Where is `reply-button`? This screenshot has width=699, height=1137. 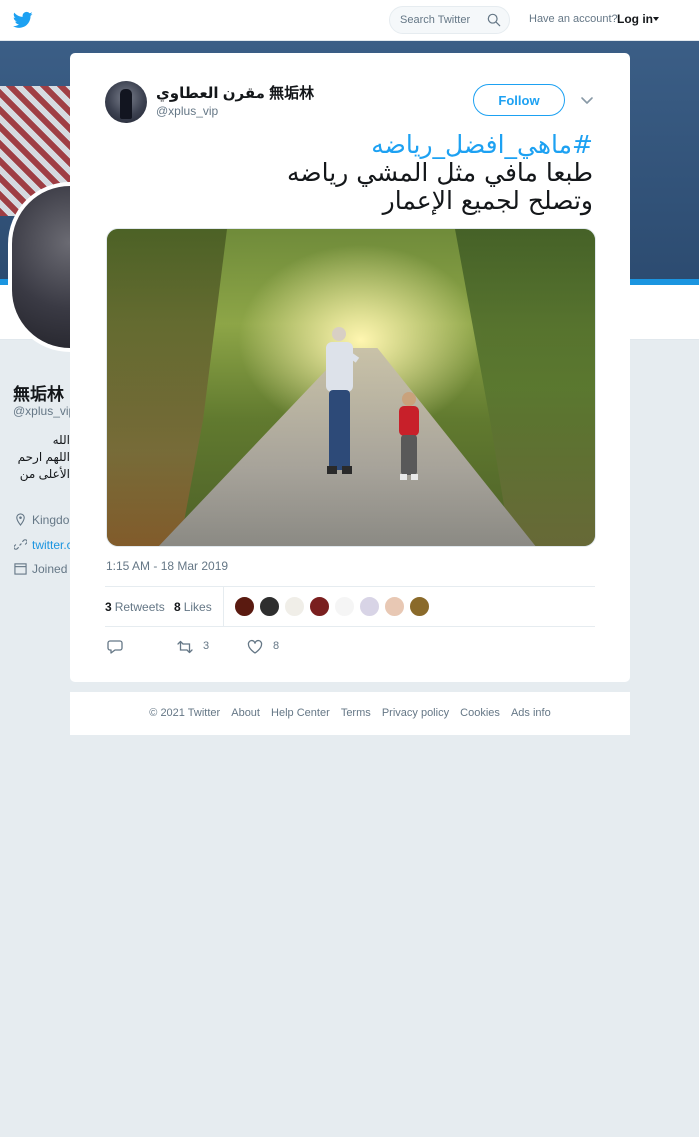 reply-button is located at coordinates (117, 647).